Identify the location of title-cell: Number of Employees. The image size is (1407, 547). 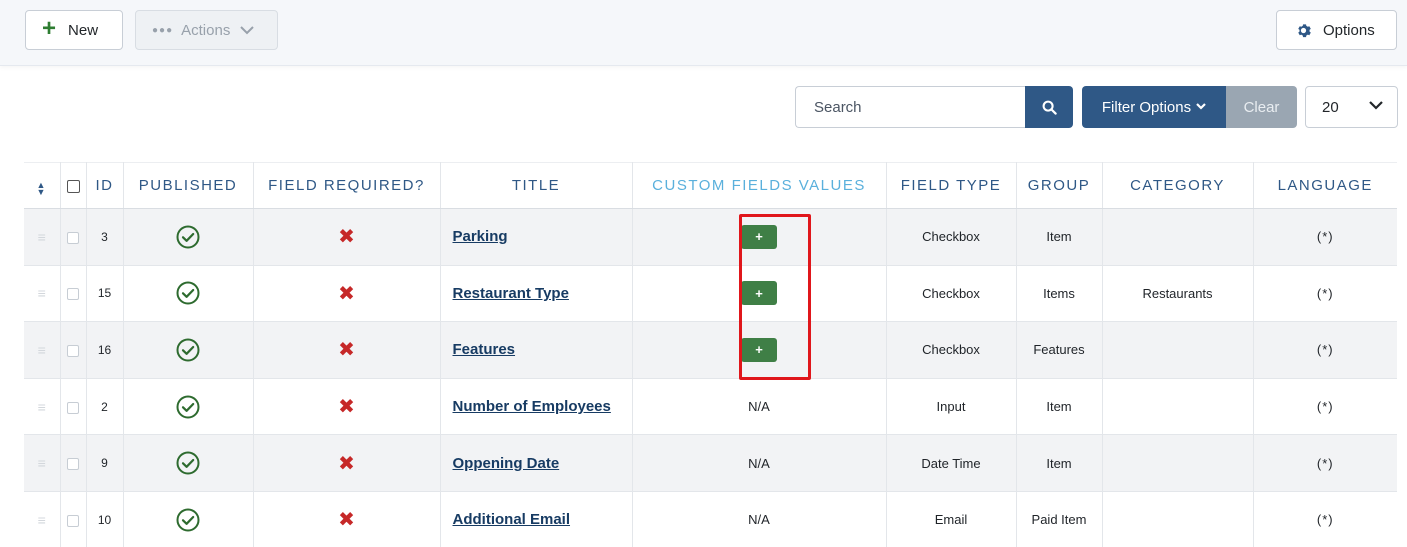
(536, 407).